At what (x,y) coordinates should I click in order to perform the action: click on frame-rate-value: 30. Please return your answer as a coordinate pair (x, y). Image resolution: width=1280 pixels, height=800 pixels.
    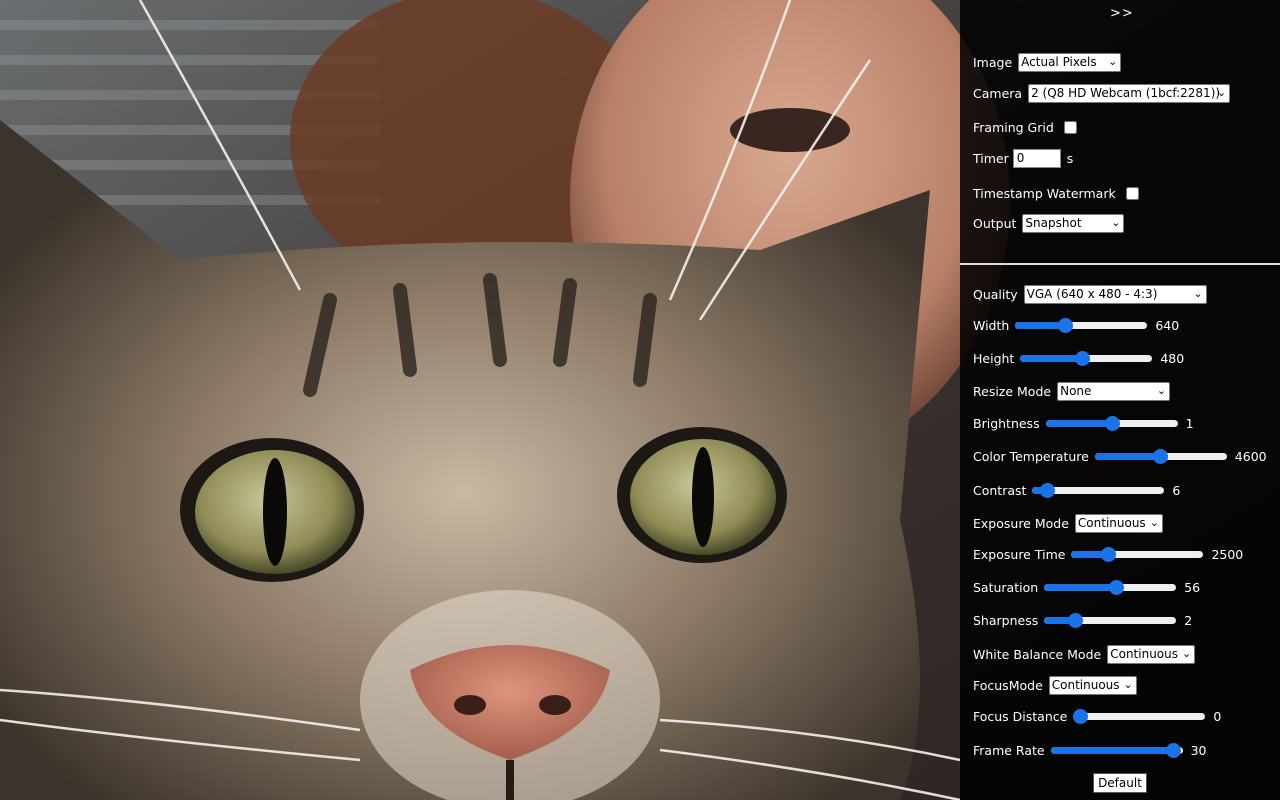
    Looking at the image, I should click on (1198, 750).